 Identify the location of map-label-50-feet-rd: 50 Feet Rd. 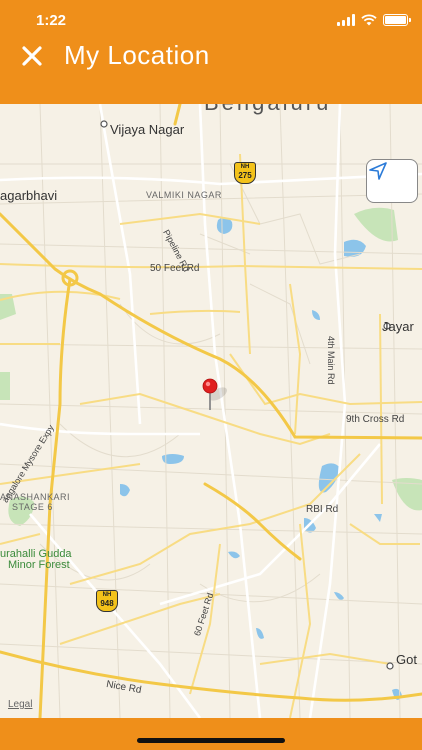
(175, 268).